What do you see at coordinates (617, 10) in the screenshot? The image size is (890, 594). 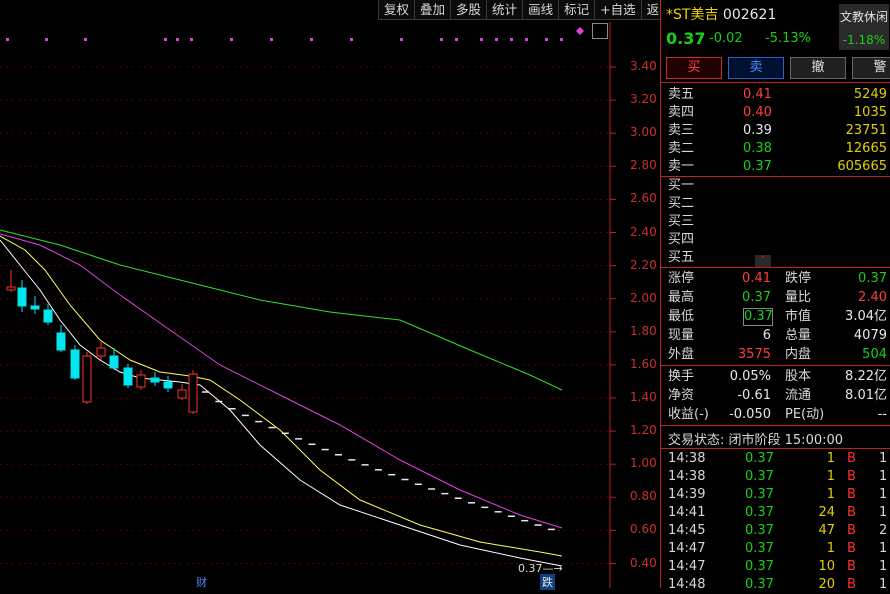 I see `toolbar-add-watchlist-button: +自选` at bounding box center [617, 10].